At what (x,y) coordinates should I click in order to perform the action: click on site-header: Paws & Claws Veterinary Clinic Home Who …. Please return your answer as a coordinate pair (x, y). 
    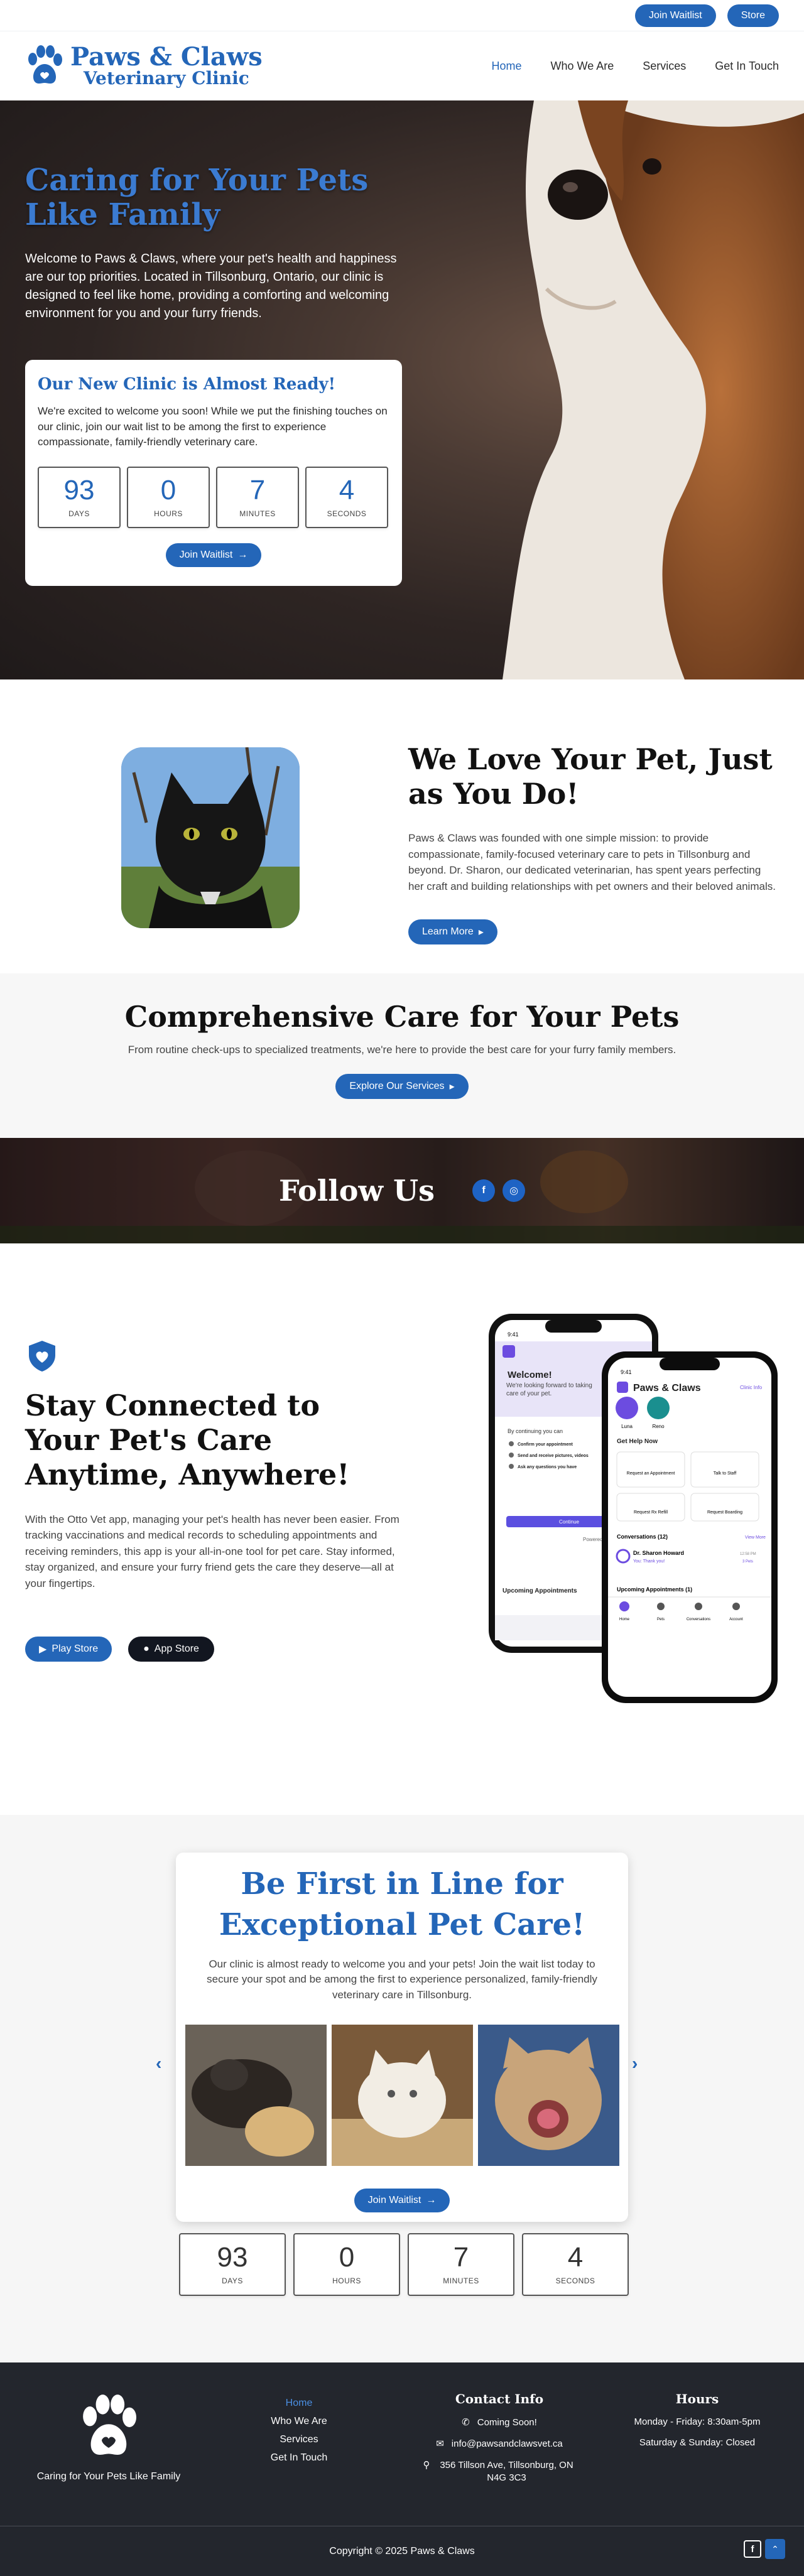
    Looking at the image, I should click on (402, 65).